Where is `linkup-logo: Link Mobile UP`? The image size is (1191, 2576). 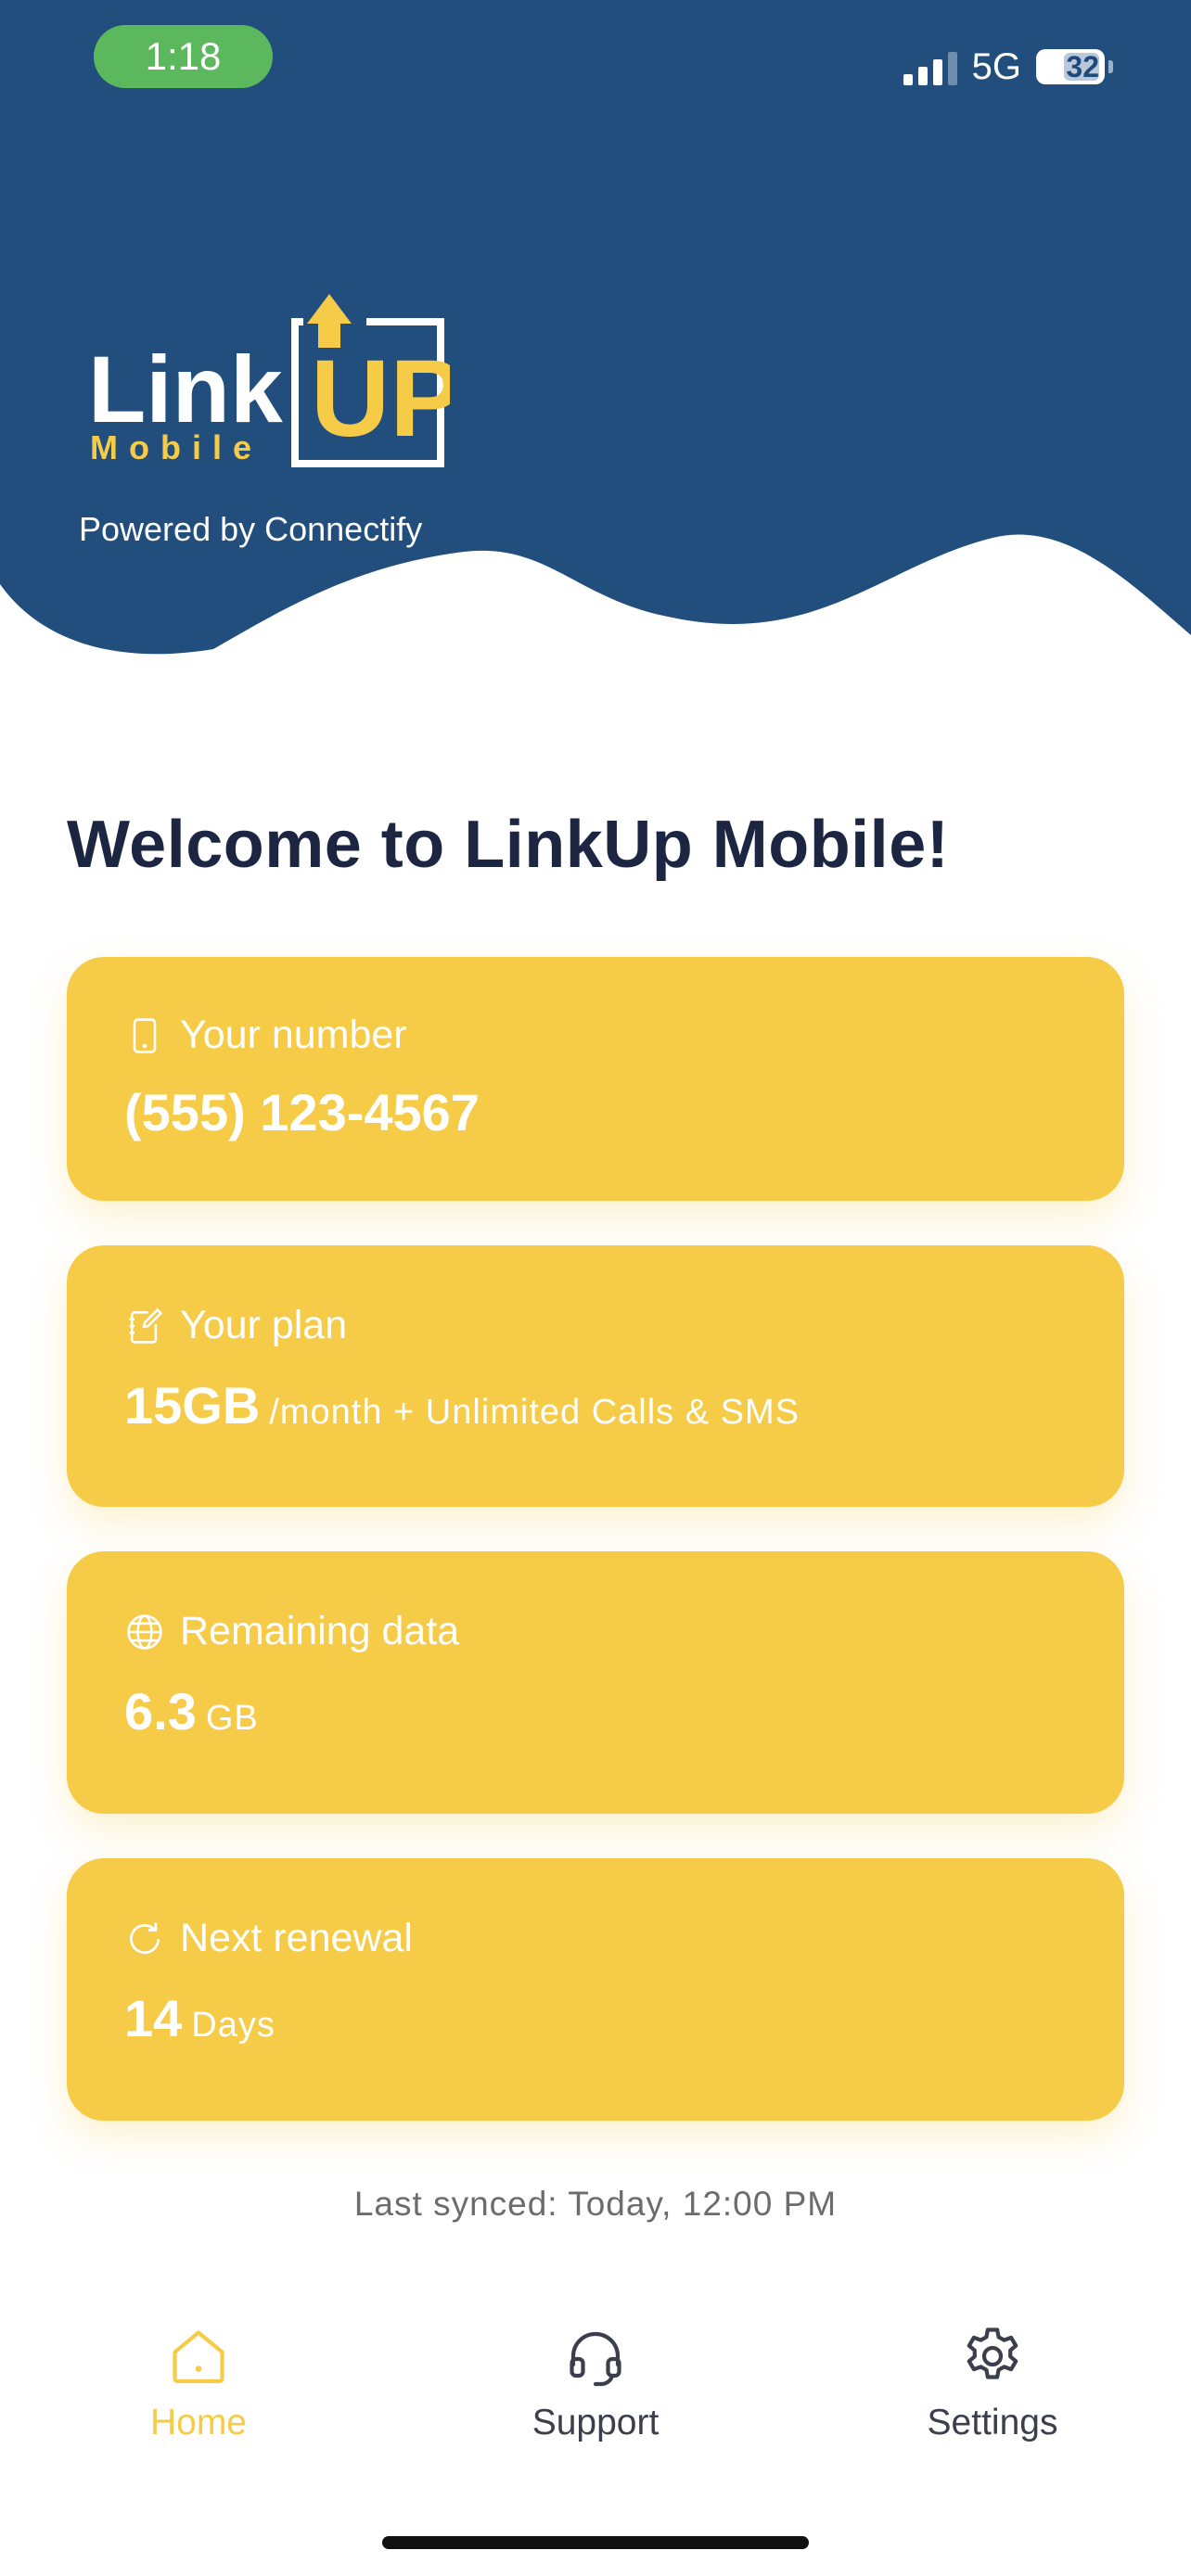
linkup-logo: Link Mobile UP is located at coordinates (269, 380).